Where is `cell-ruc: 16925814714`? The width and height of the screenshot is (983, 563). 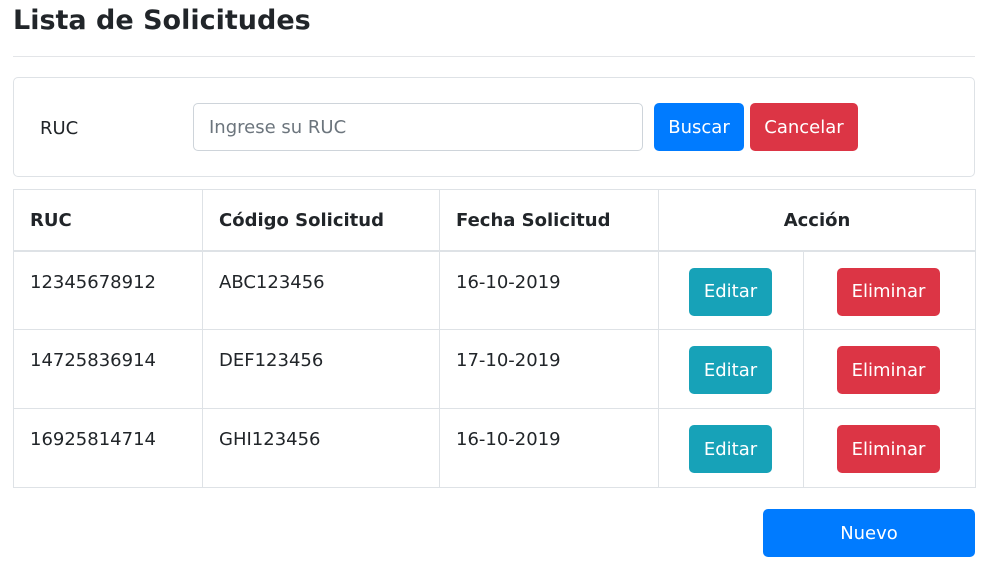 cell-ruc: 16925814714 is located at coordinates (108, 448).